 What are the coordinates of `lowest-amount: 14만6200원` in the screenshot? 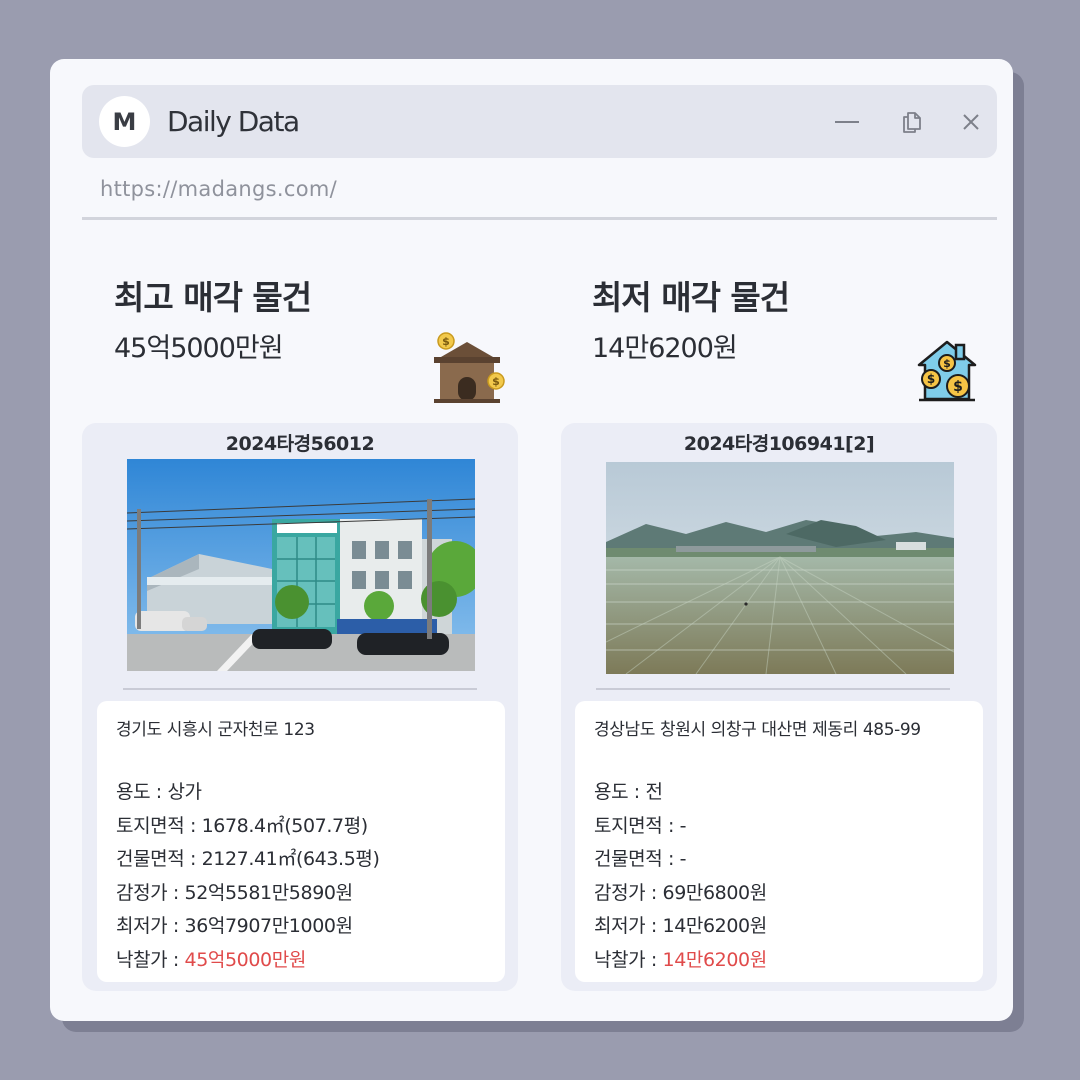 It's located at (665, 348).